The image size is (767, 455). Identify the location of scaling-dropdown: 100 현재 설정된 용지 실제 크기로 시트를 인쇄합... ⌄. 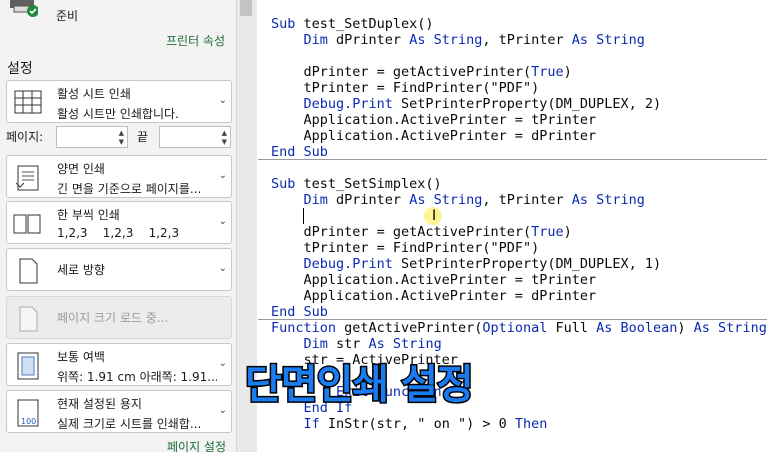
(119, 411).